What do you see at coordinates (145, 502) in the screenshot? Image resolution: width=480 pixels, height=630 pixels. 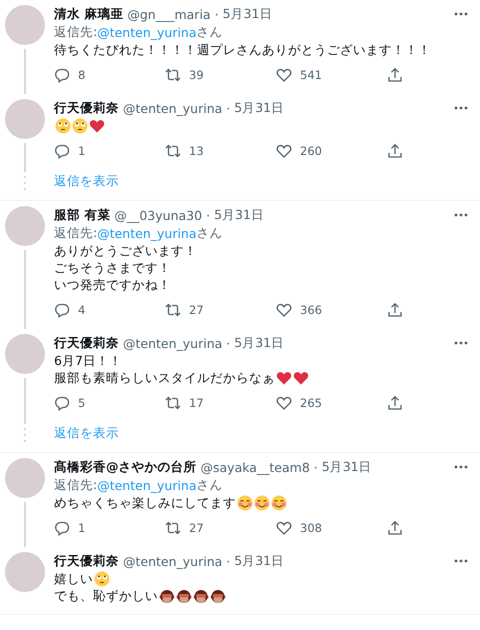 I see `tweet-text: めちゃくちゃ楽しみにしてます` at bounding box center [145, 502].